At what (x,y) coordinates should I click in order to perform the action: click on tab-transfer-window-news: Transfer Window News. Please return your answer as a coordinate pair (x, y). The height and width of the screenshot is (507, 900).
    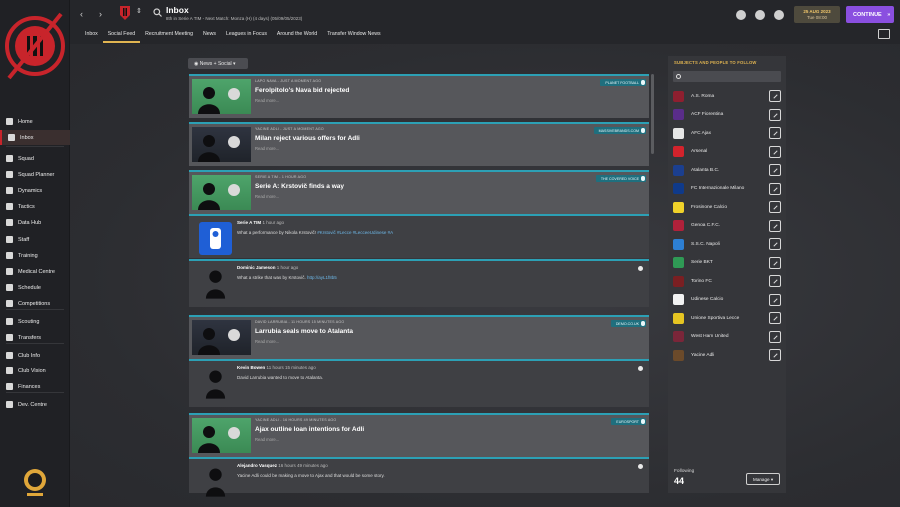
    Looking at the image, I should click on (353, 36).